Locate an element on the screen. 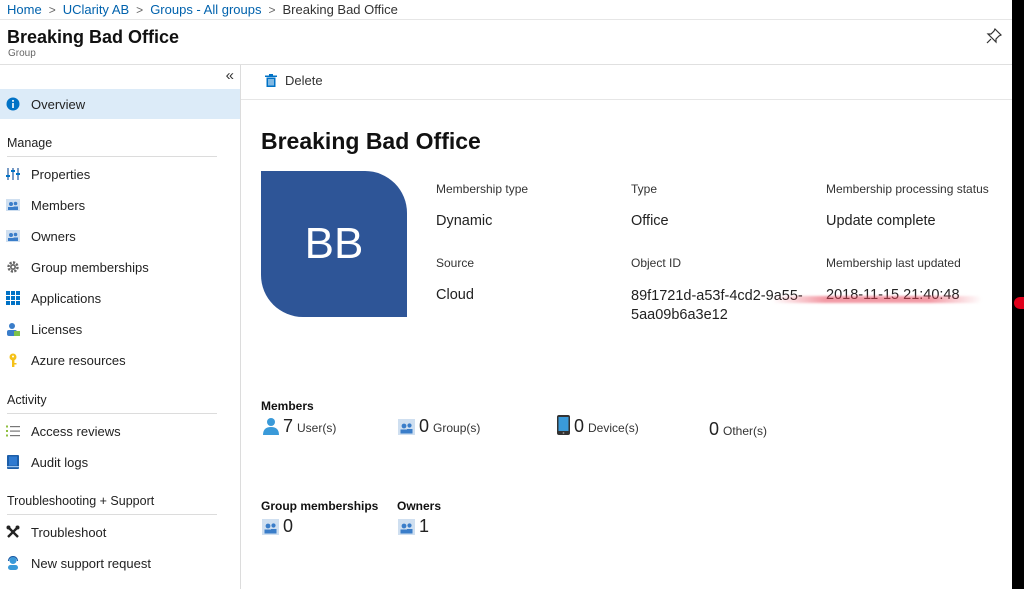  members-users-stat: 7 User(s) is located at coordinates (299, 426).